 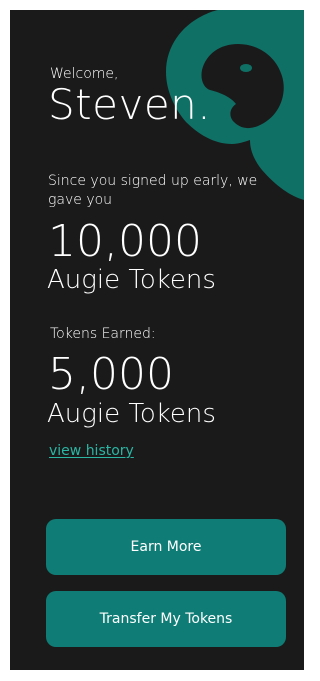 I want to click on tokens-earned-unit: Augie Tokens, so click(x=131, y=414).